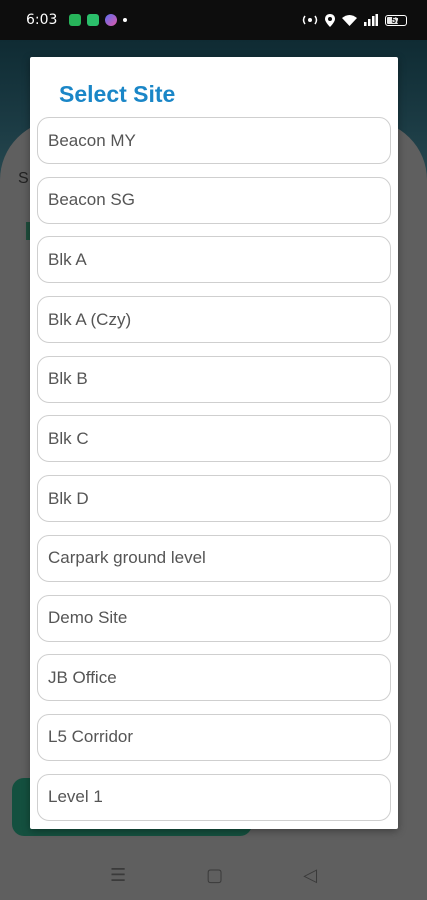 The width and height of the screenshot is (427, 900). What do you see at coordinates (111, 20) in the screenshot?
I see `assistant-icon` at bounding box center [111, 20].